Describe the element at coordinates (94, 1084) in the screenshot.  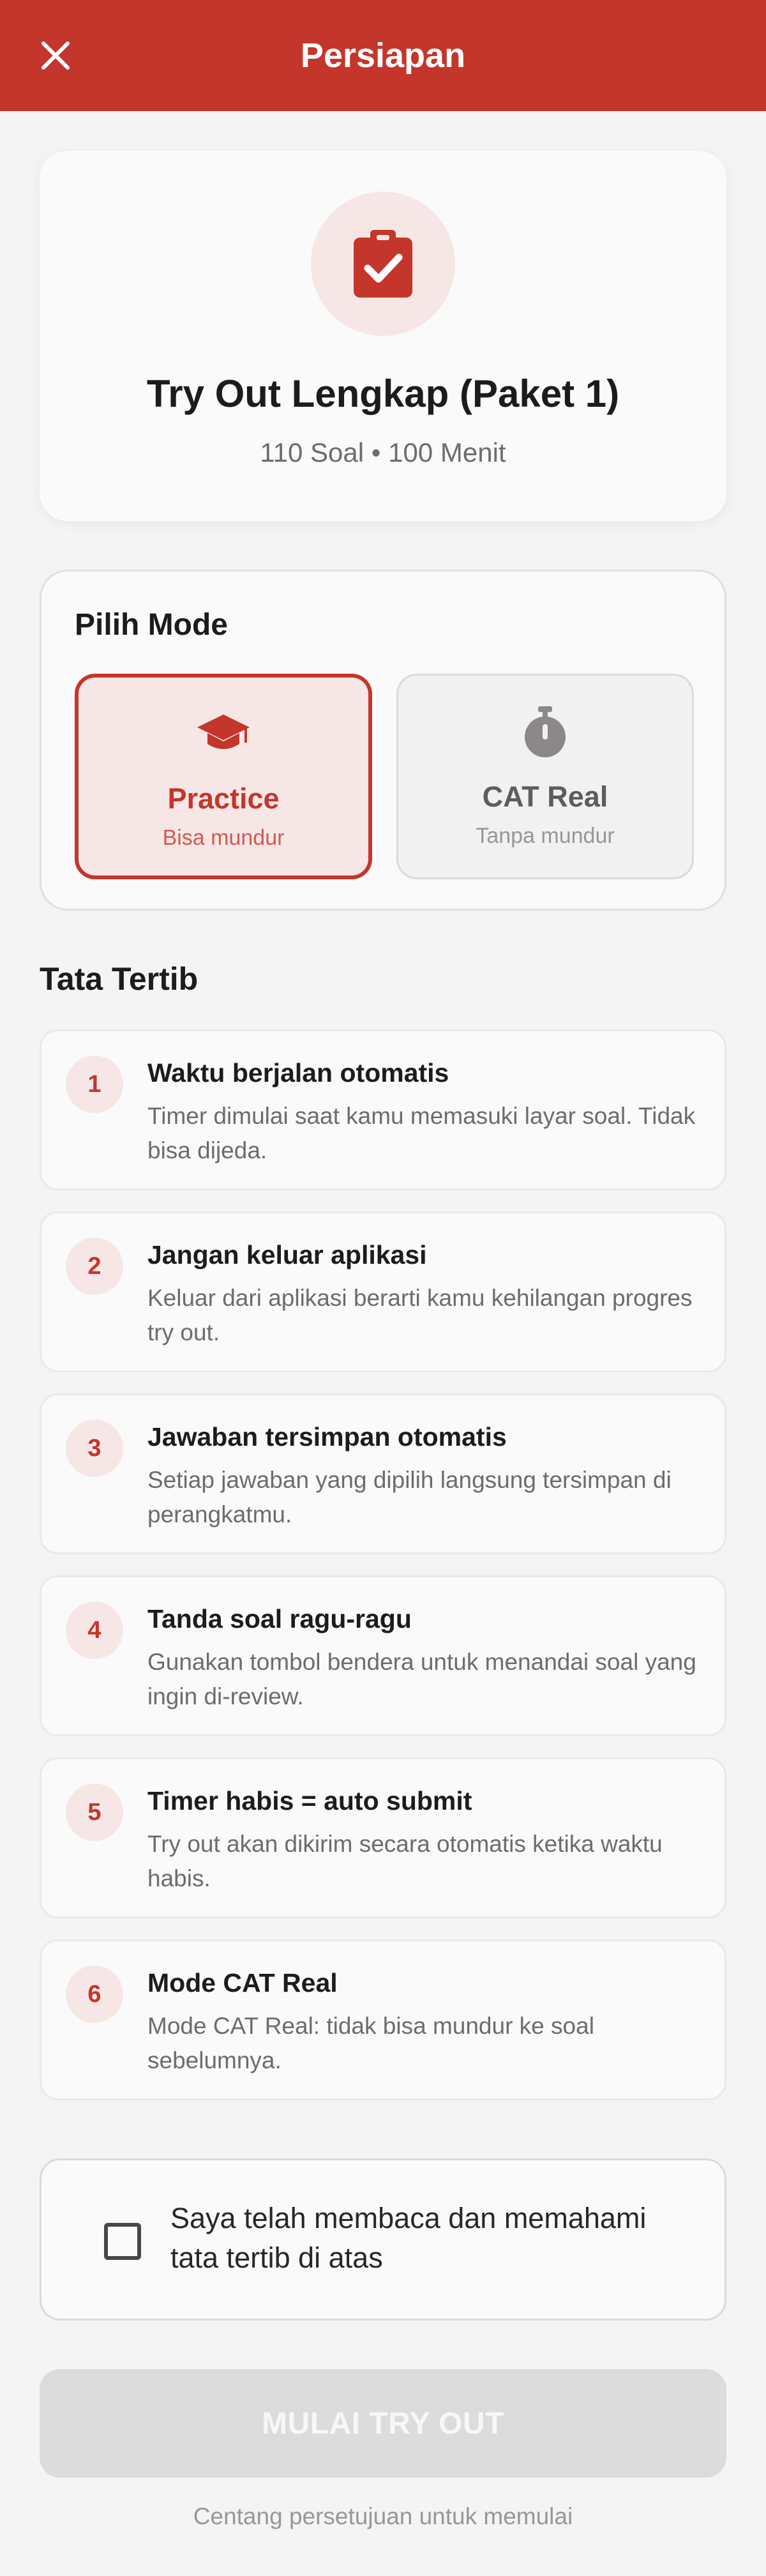
I see `rule-number: 1` at that location.